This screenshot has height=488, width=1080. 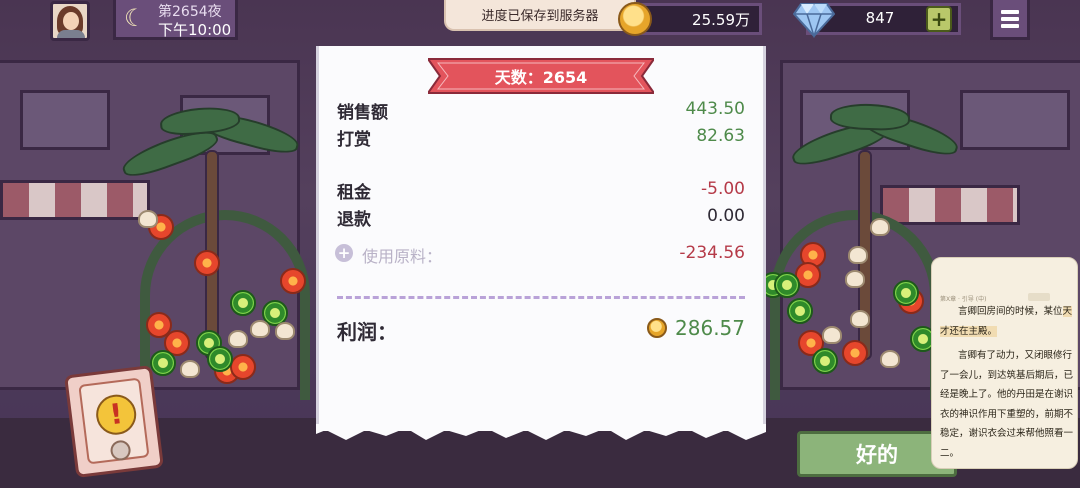 I want to click on reader-paragraph: 言卿回房间的时候，某位天才还在主殿。, so click(x=1007, y=321).